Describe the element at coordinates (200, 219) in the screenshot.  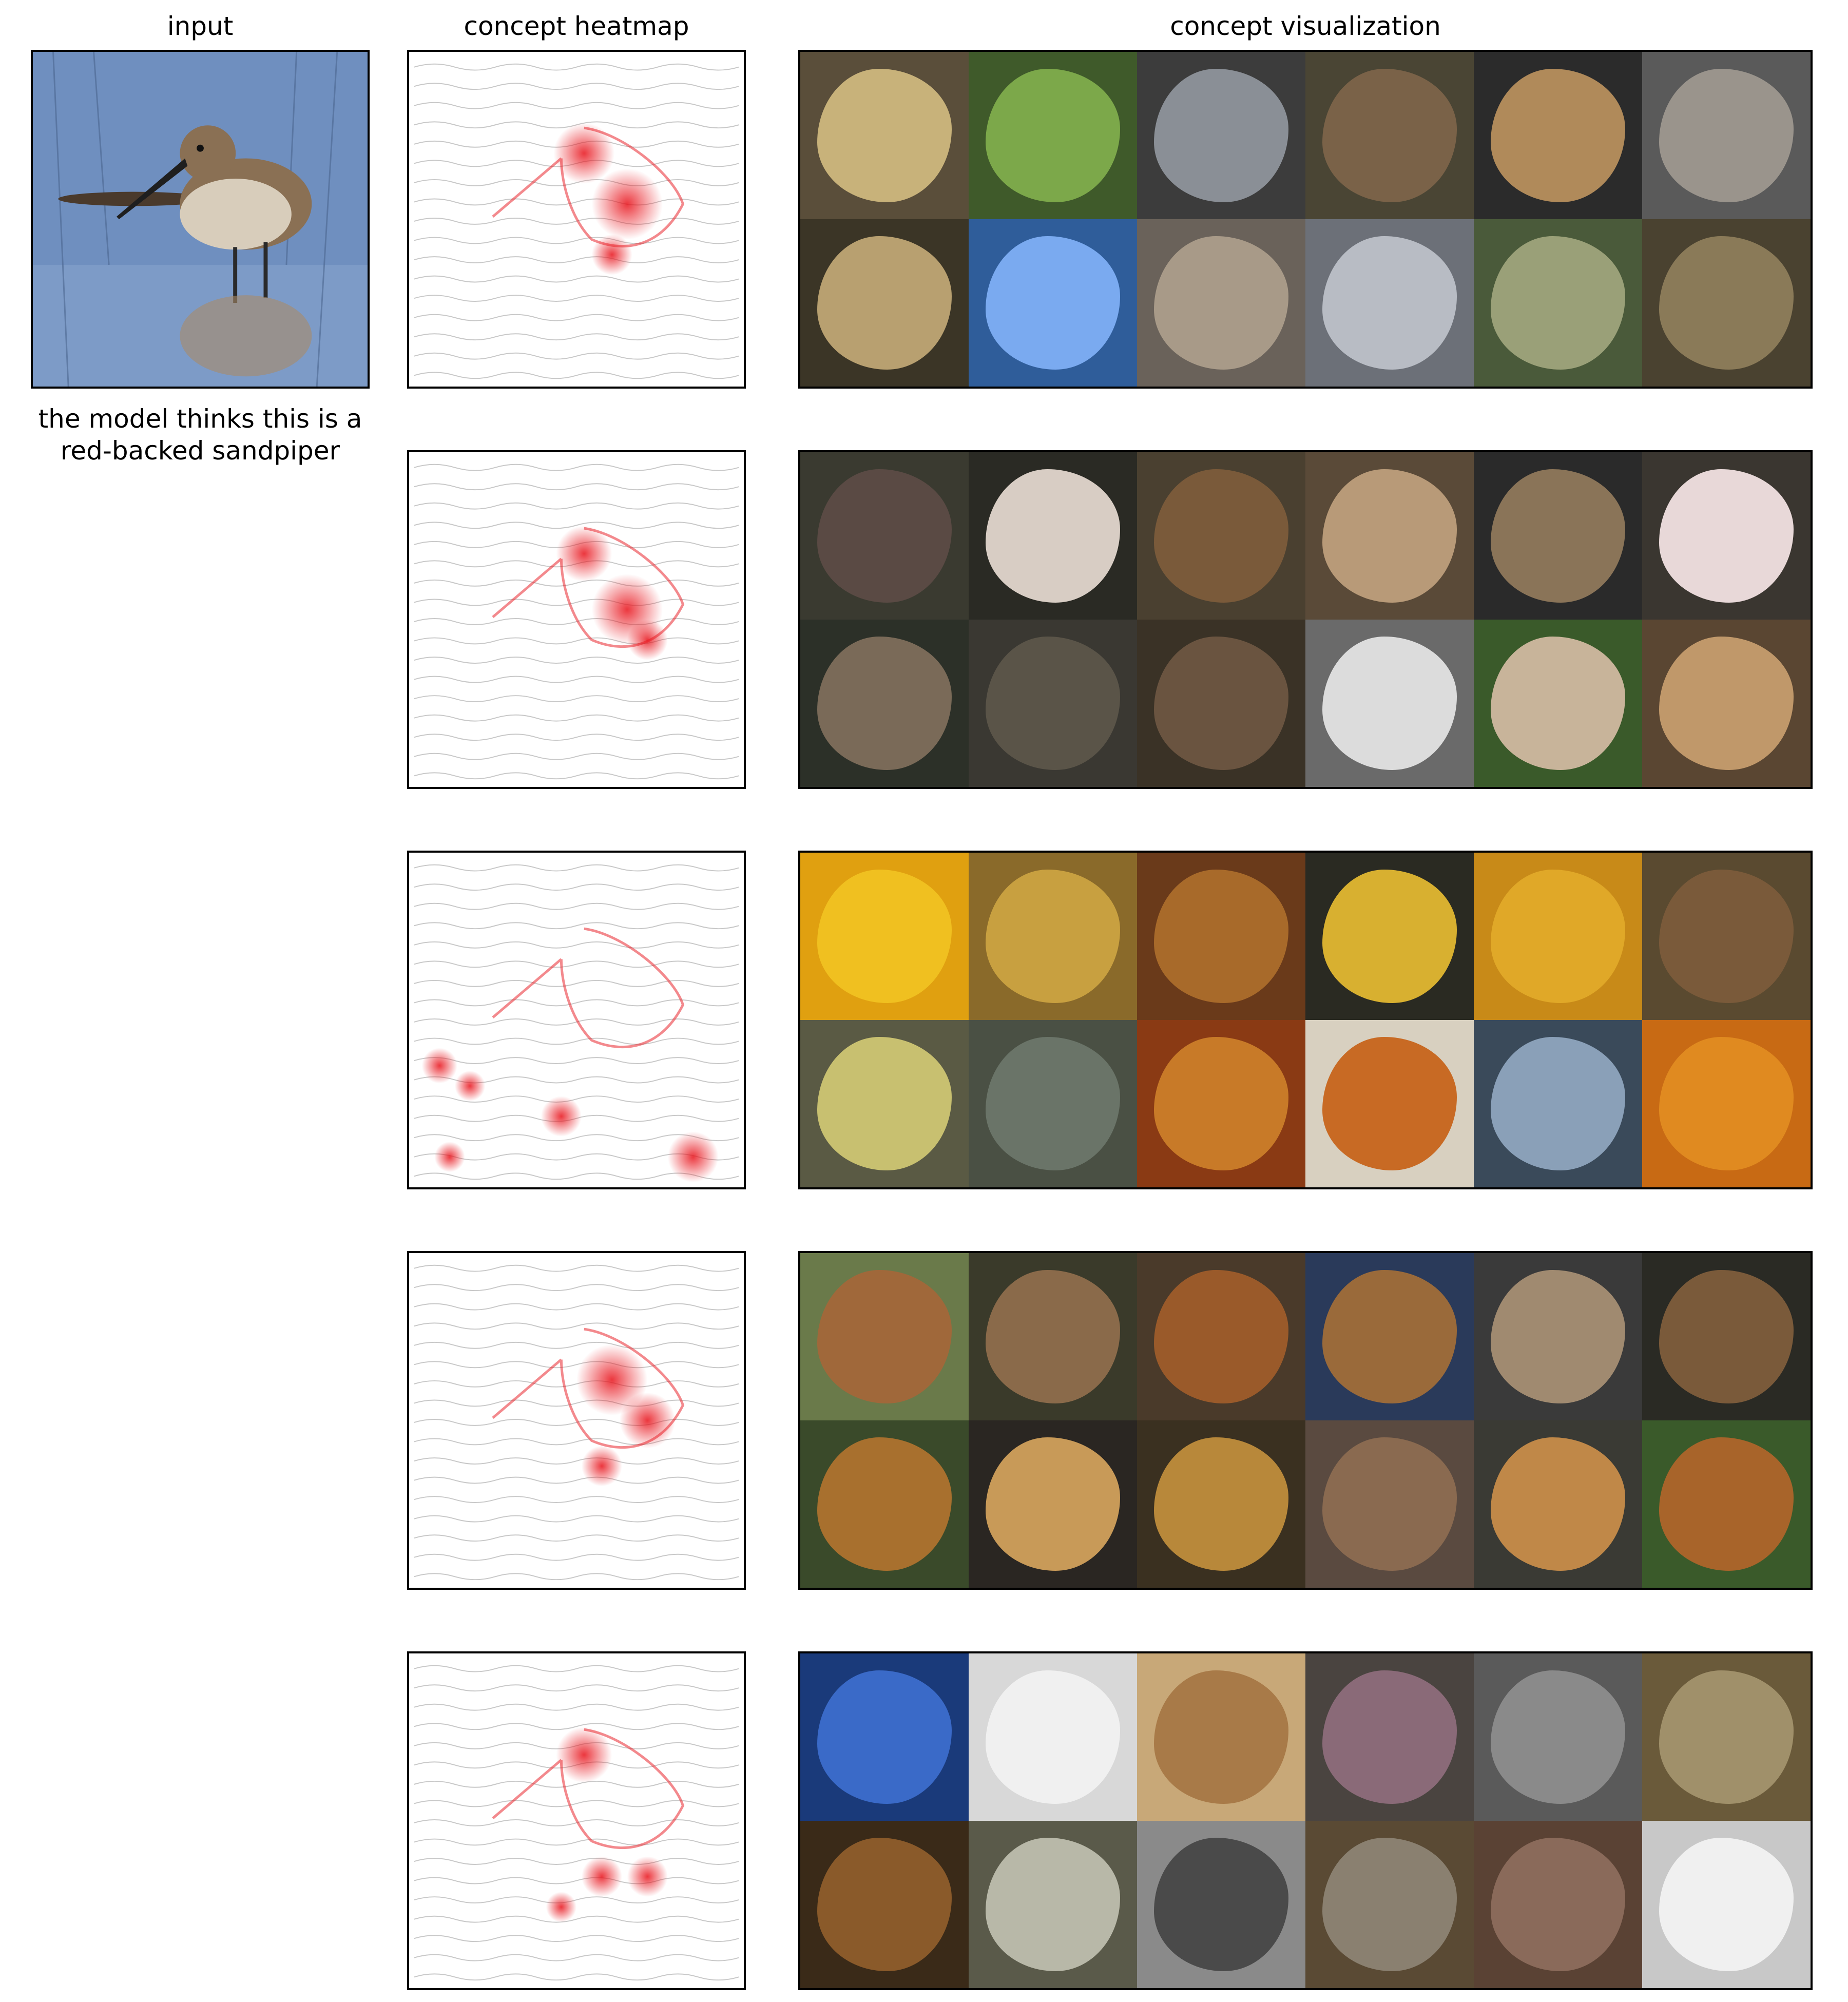
I see `input-image` at that location.